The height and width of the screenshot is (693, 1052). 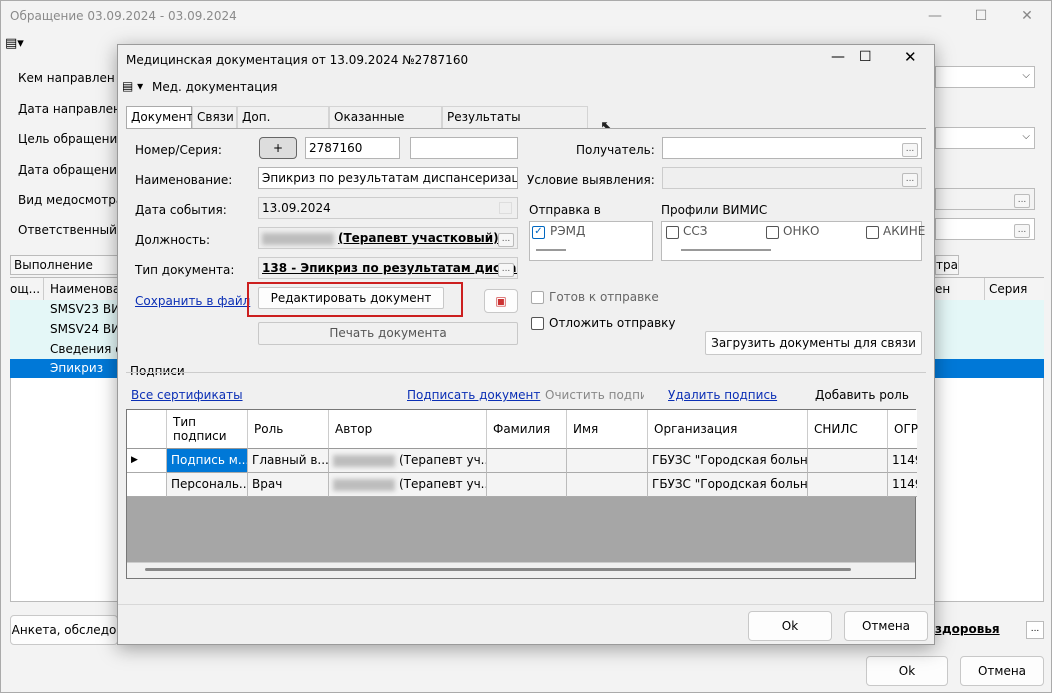 I want to click on postpone-checkbox, so click(x=537, y=323).